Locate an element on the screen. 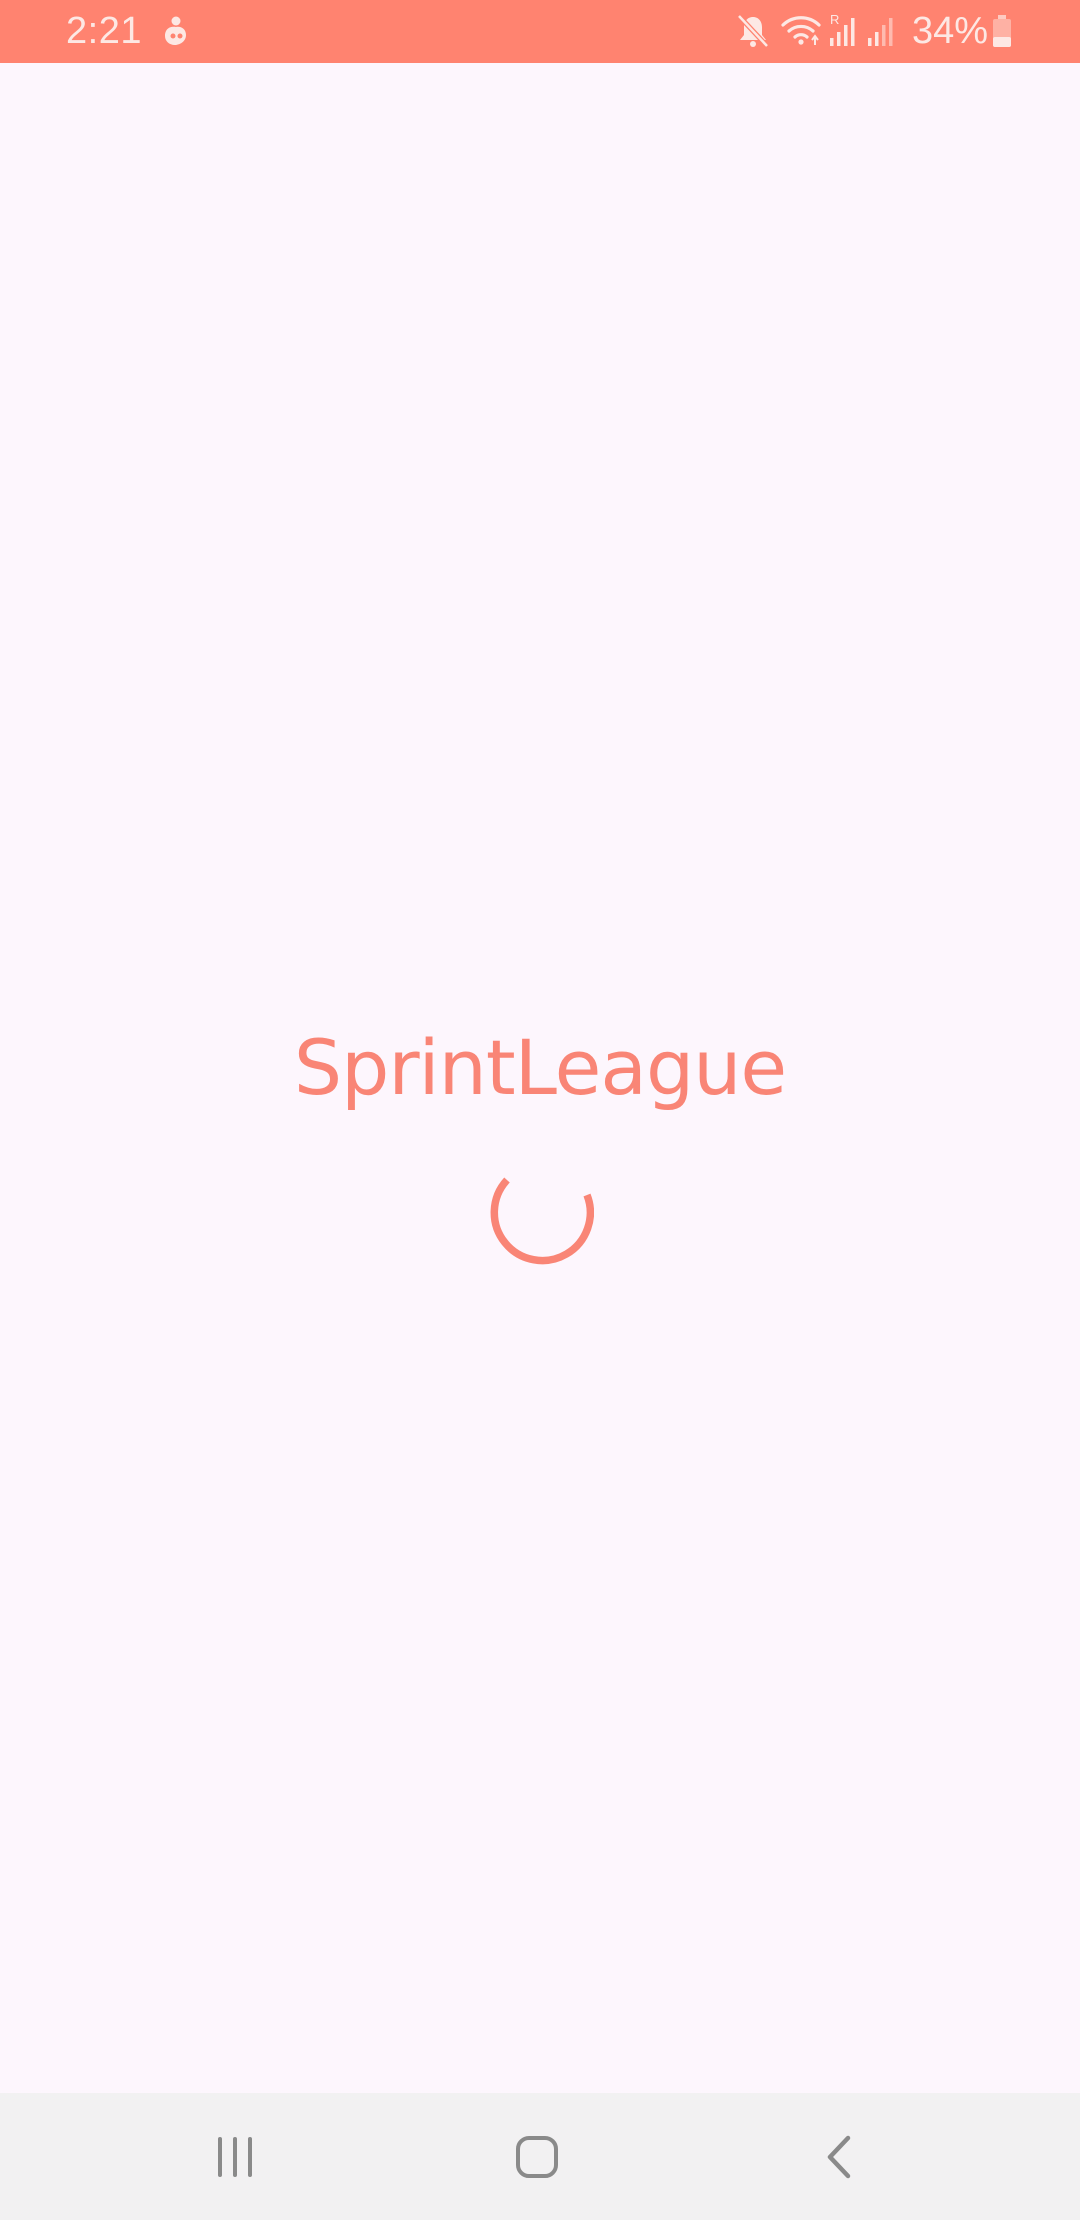 The image size is (1080, 2220). svg-text: R is located at coordinates (834, 19).